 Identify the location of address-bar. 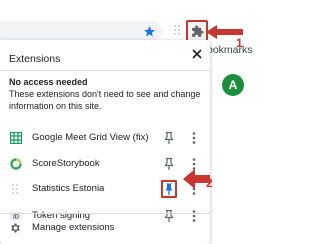
(81, 31).